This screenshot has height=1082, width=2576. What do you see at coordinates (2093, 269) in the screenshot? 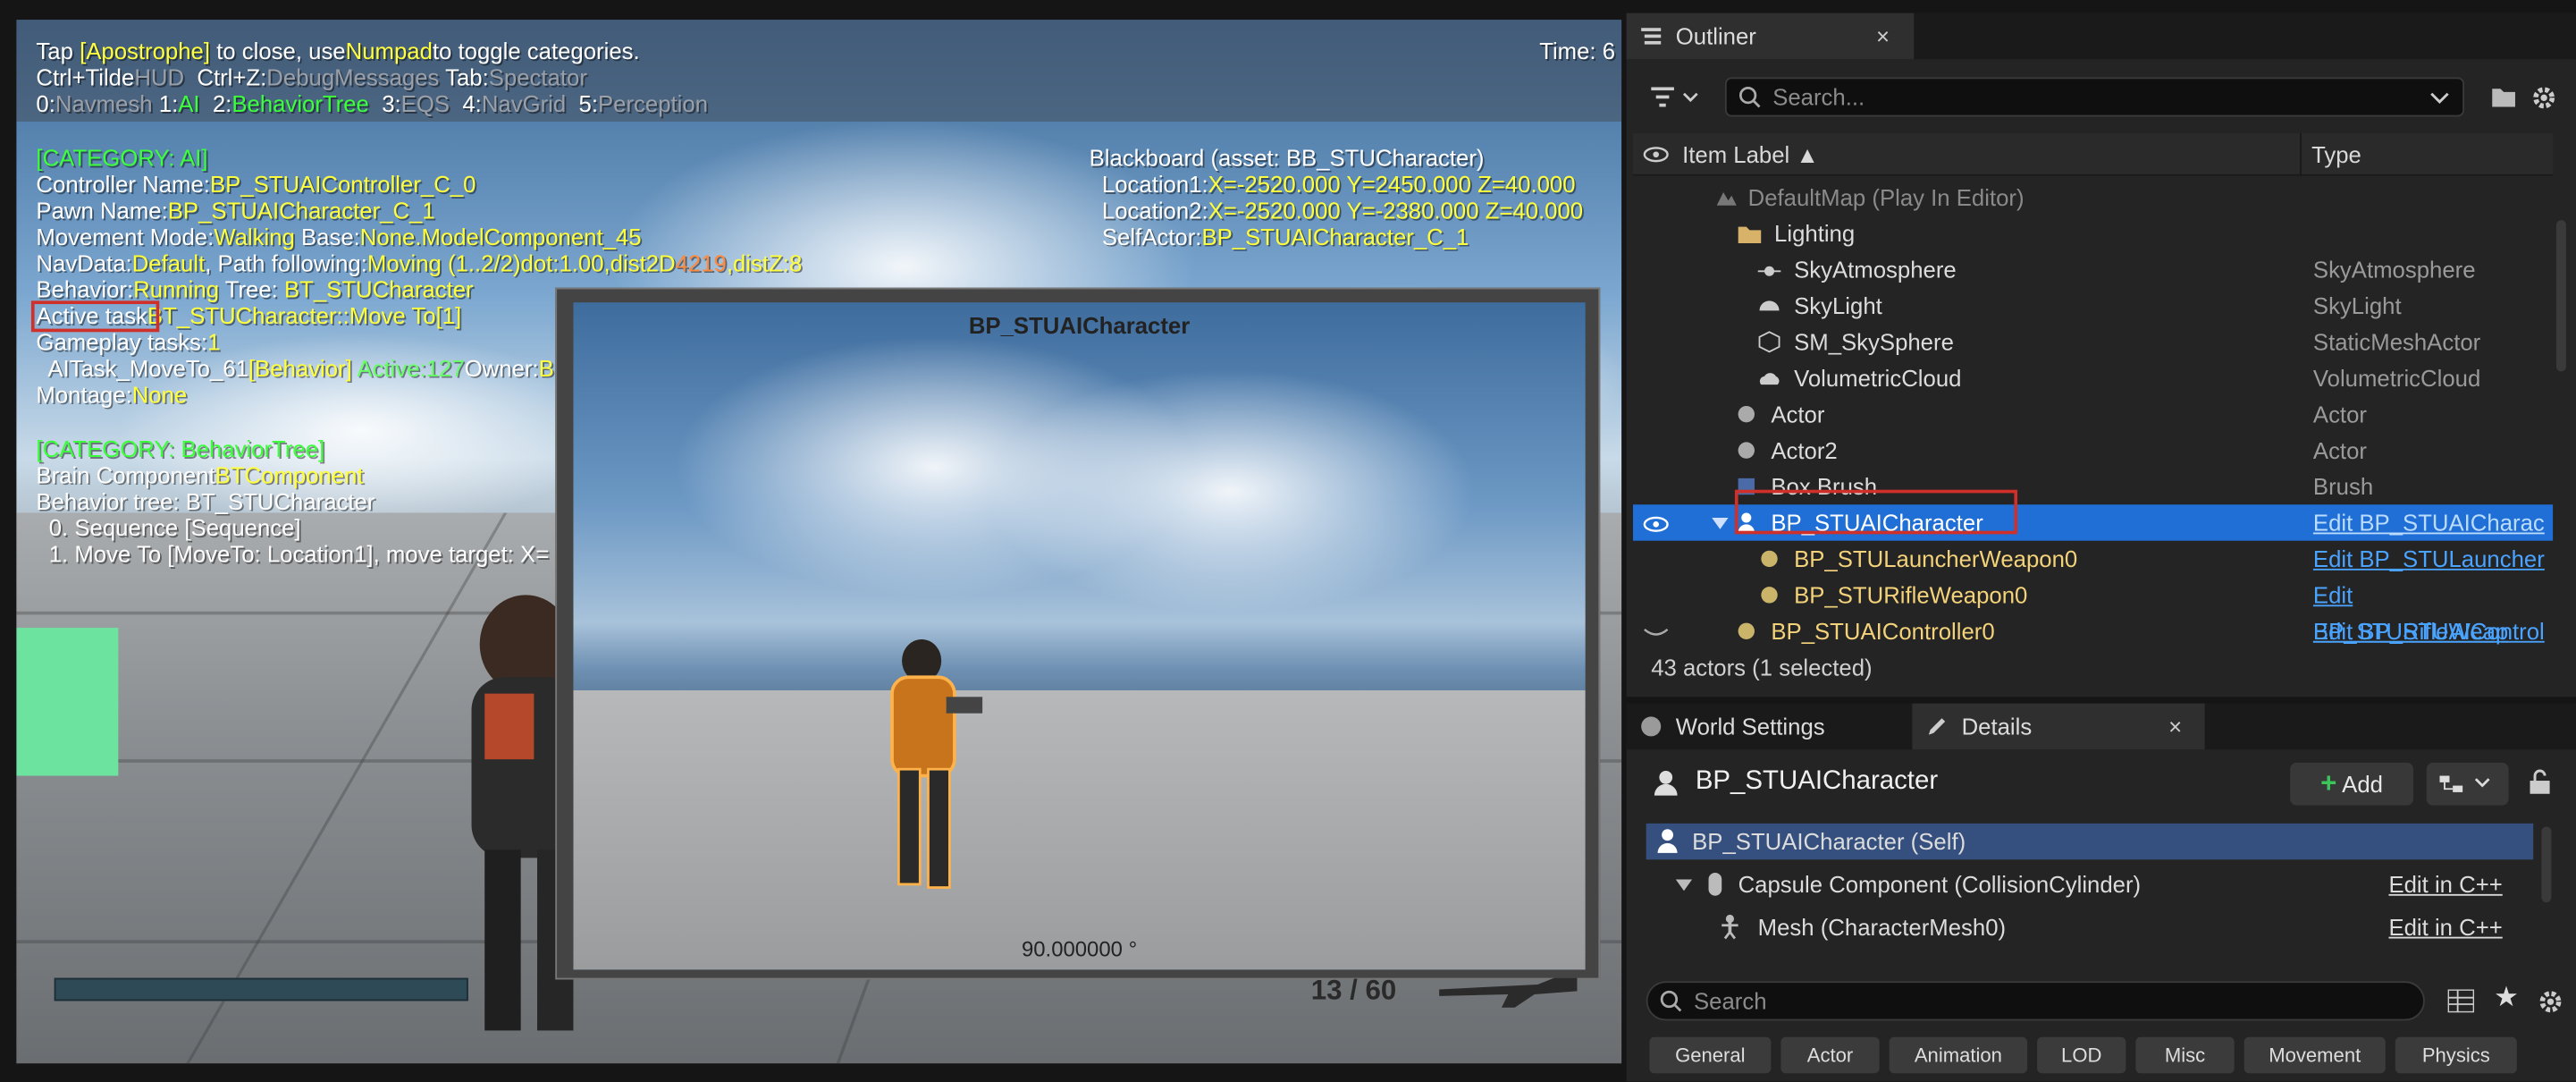
I see `tree-row: SkyAtmosphere SkyAtmosphere` at bounding box center [2093, 269].